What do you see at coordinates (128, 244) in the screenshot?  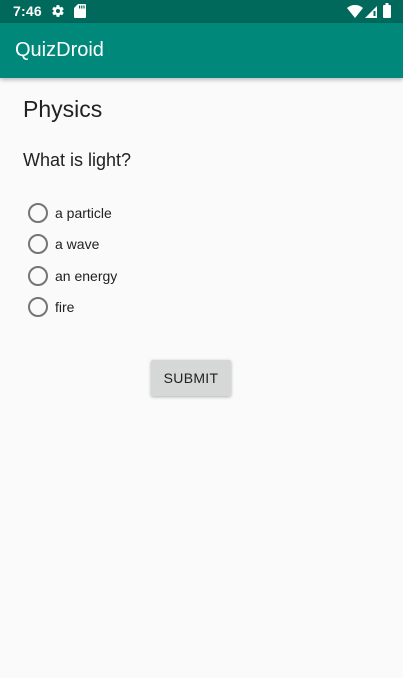 I see `answer-option-a-wave: a wave` at bounding box center [128, 244].